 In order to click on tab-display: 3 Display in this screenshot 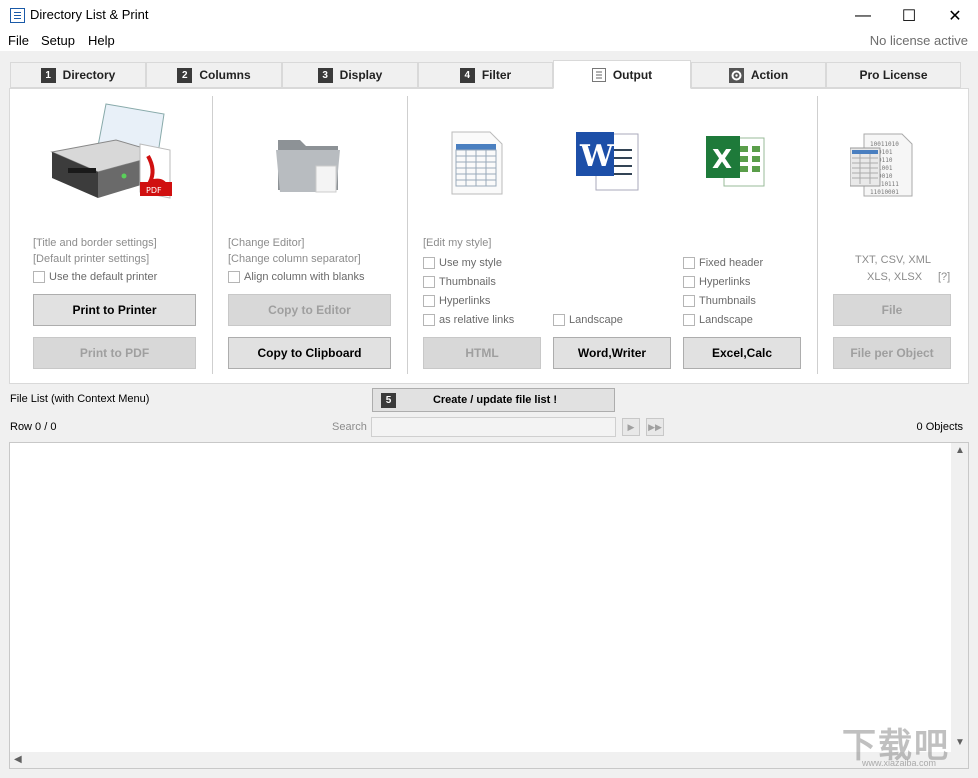, I will do `click(350, 75)`.